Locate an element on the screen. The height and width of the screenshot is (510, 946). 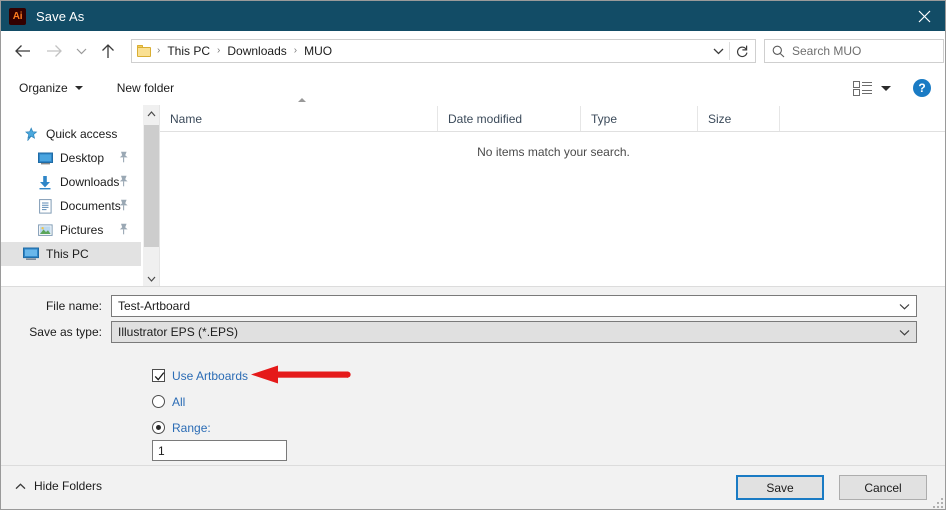
column-header-date-modified: Date modified is located at coordinates (509, 118).